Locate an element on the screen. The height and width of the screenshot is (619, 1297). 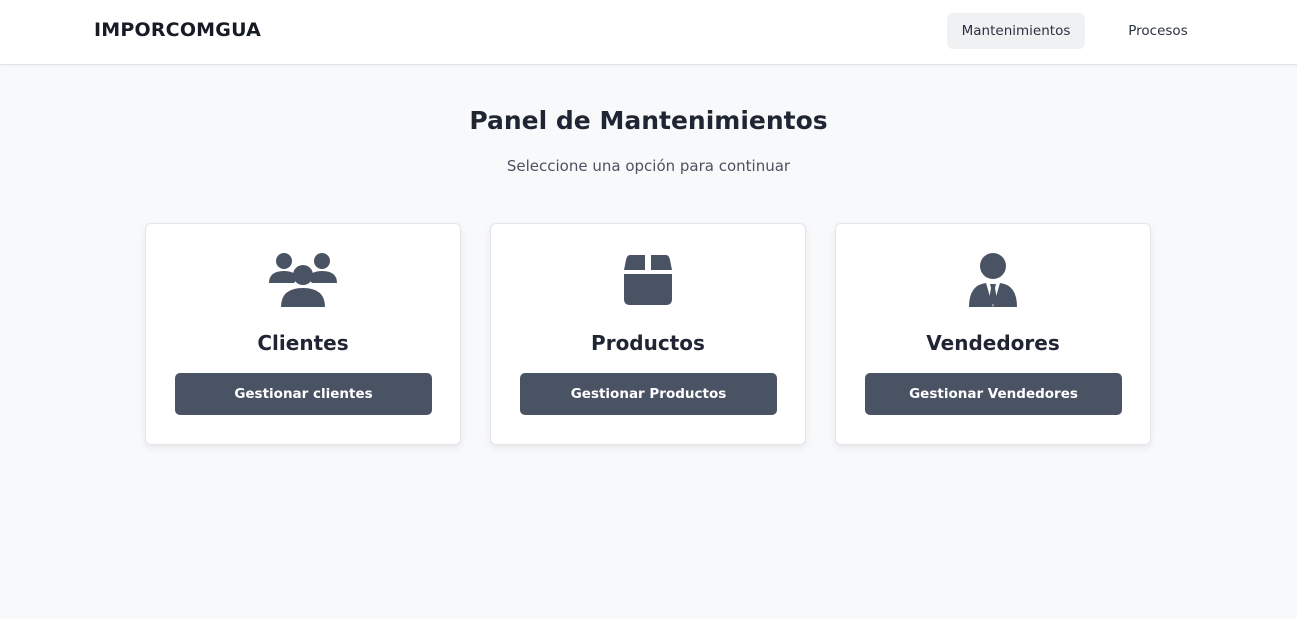
top-navbar: IMPORCOMGUA Mantenimientos Procesos is located at coordinates (648, 32).